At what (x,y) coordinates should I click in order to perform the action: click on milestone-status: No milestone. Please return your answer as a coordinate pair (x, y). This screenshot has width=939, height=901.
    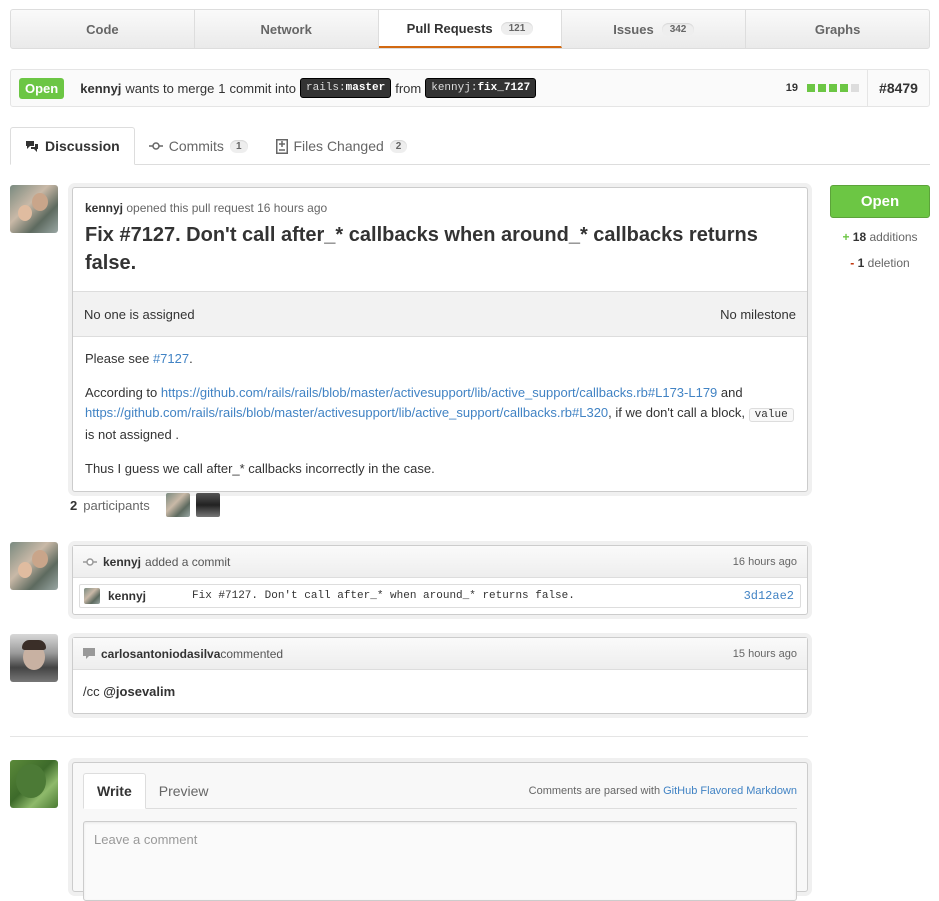
    Looking at the image, I should click on (758, 314).